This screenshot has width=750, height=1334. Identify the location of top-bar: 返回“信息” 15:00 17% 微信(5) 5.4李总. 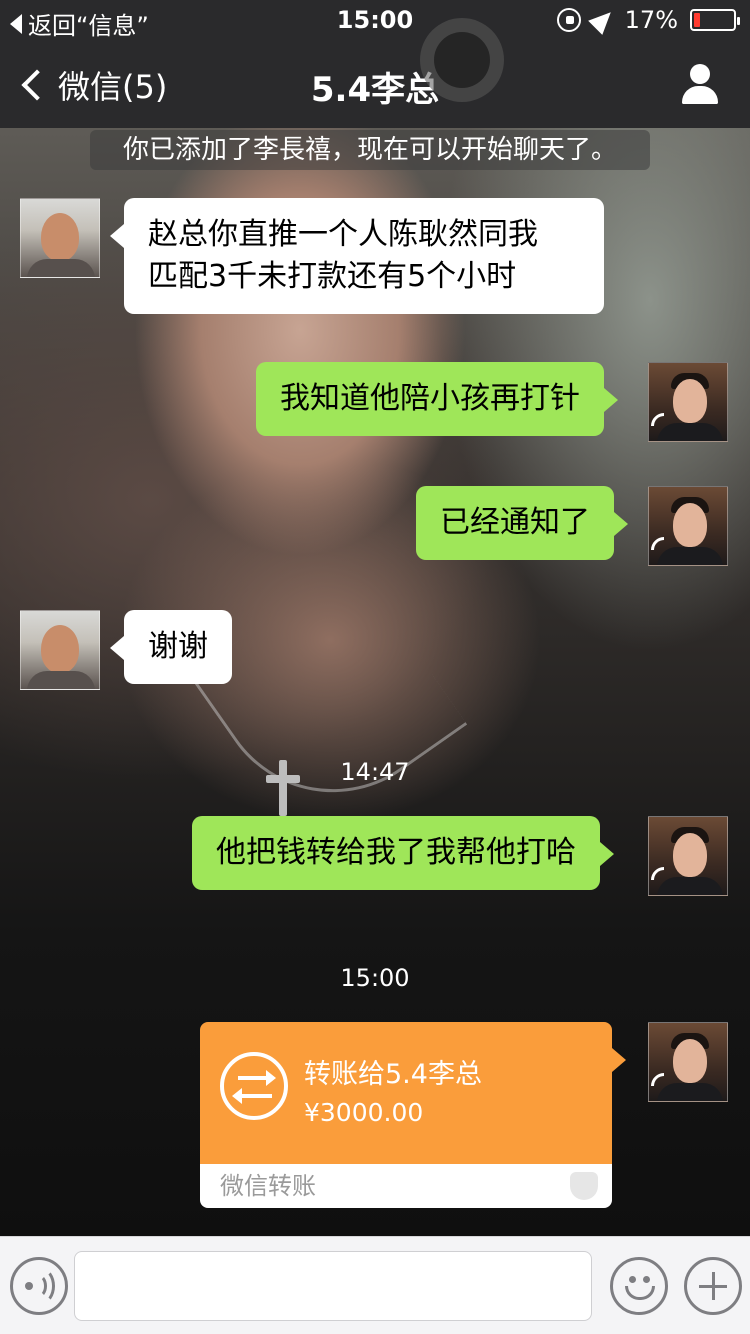
(375, 64).